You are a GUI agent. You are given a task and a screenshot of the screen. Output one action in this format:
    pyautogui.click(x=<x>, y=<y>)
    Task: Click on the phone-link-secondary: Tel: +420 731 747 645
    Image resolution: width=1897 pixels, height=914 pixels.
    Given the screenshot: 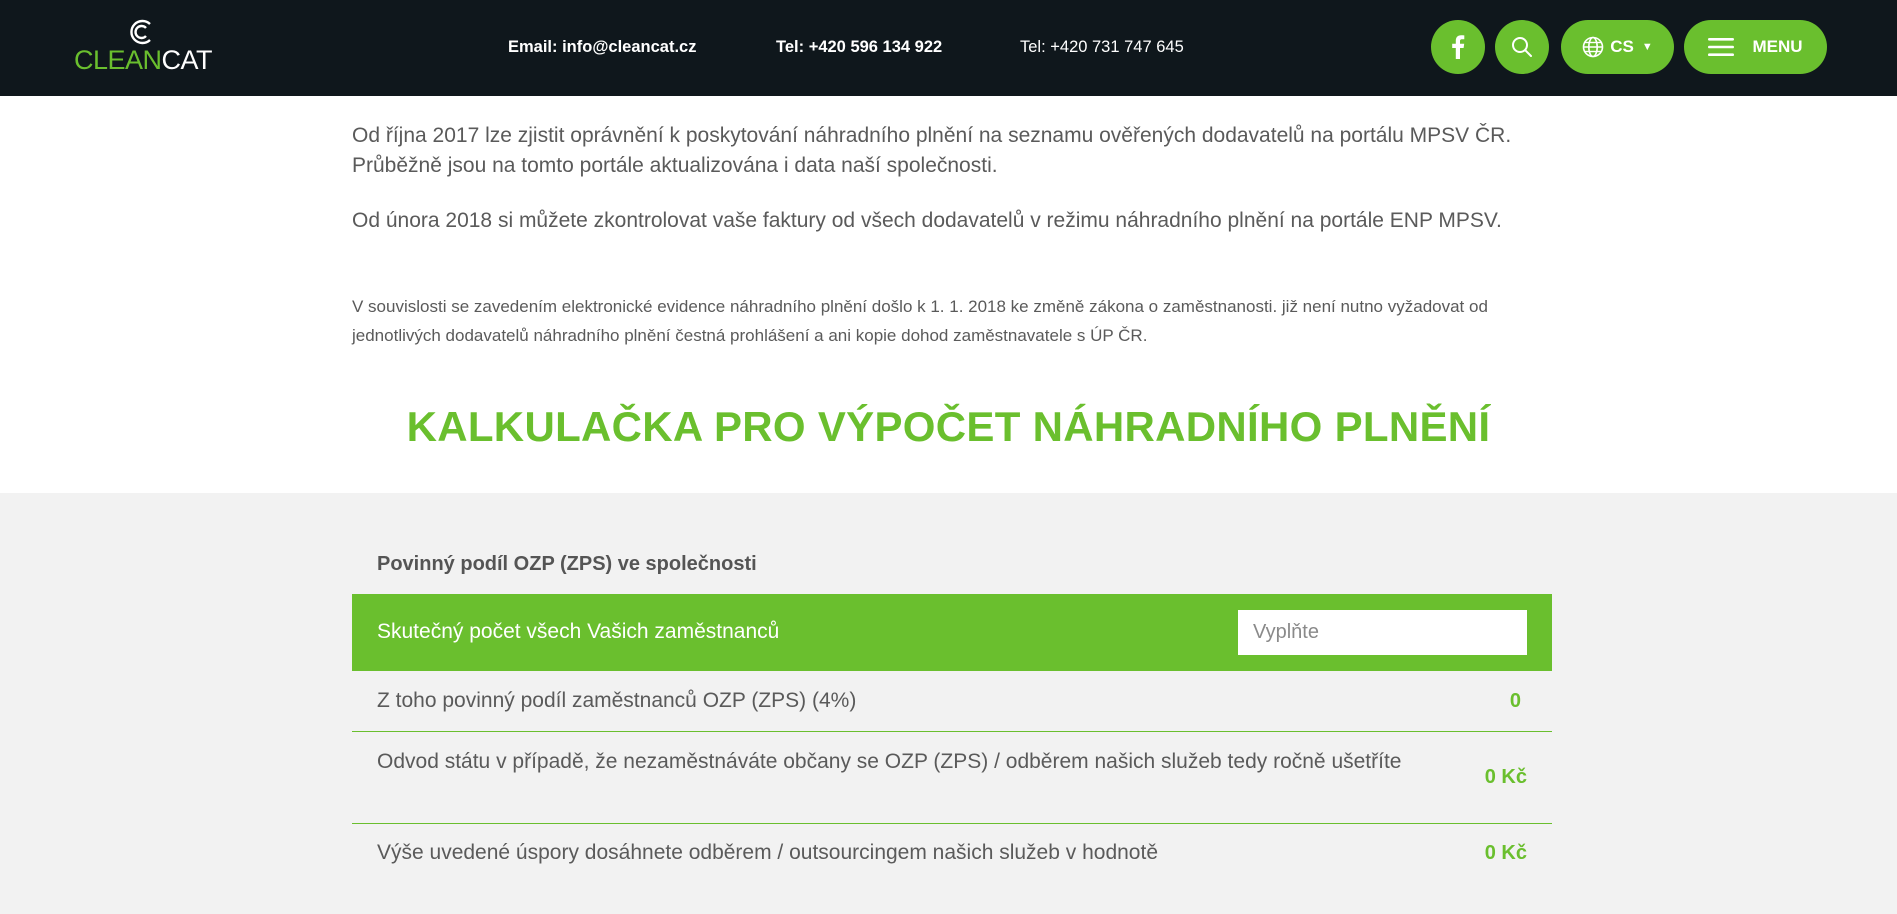 What is the action you would take?
    pyautogui.click(x=1102, y=47)
    